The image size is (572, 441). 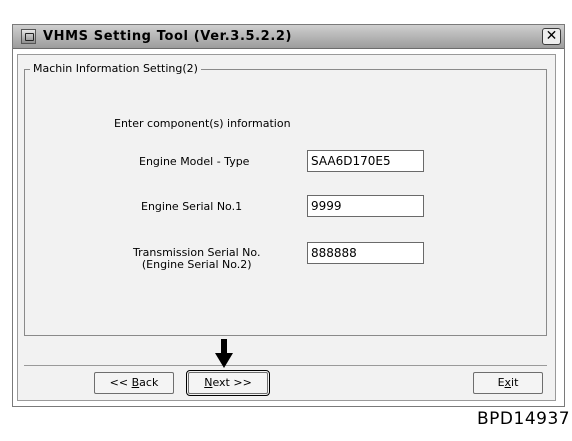 I want to click on close-icon: ✕, so click(x=551, y=36).